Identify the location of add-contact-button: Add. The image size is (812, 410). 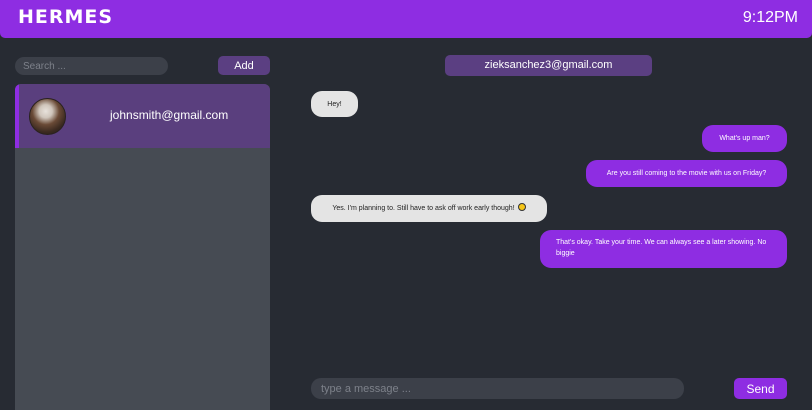
(244, 65).